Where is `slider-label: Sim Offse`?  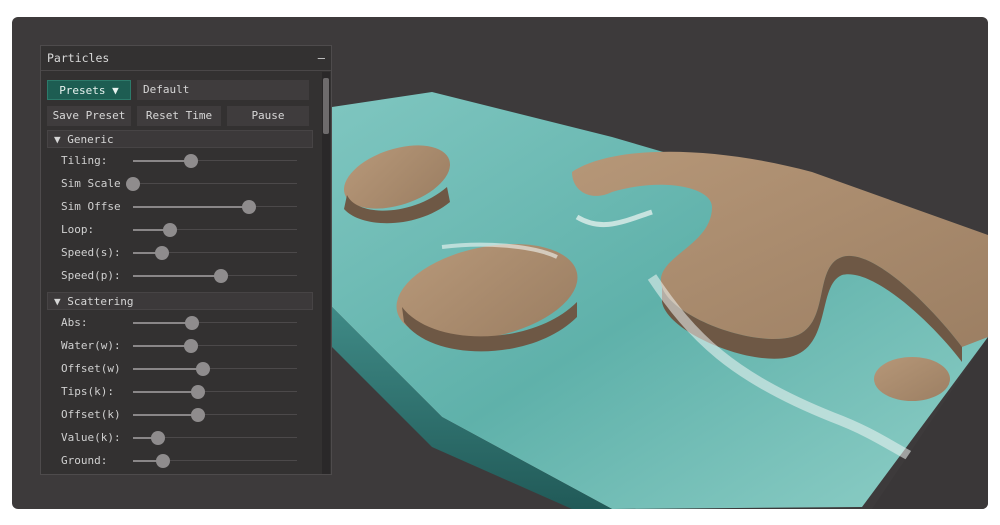
slider-label: Sim Offse is located at coordinates (91, 206).